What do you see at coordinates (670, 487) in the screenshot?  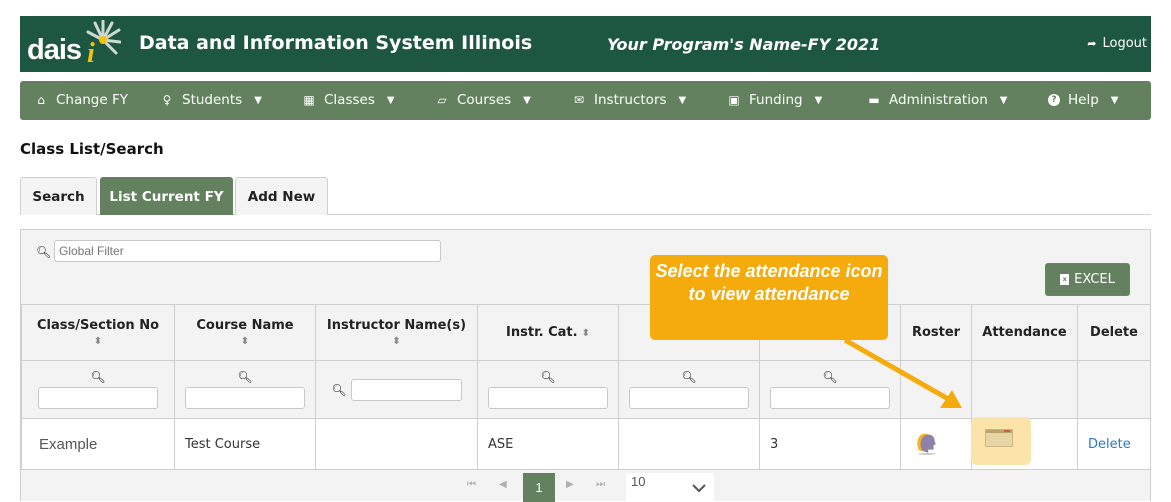 I see `rows-per-page-select: 10` at bounding box center [670, 487].